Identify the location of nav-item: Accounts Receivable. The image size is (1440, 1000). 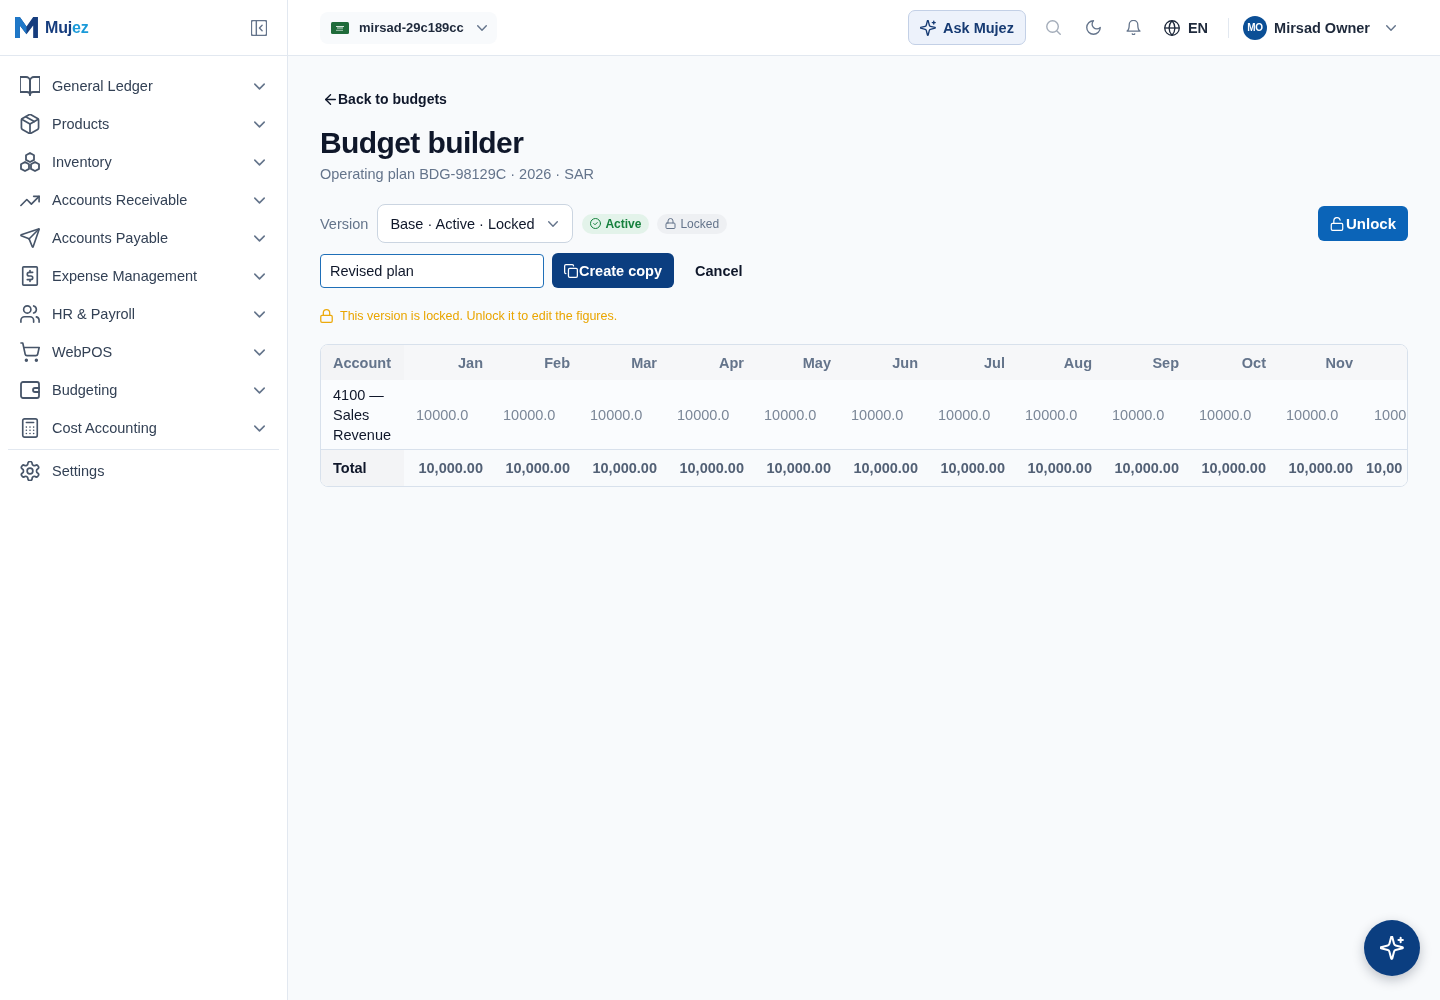
(143, 200).